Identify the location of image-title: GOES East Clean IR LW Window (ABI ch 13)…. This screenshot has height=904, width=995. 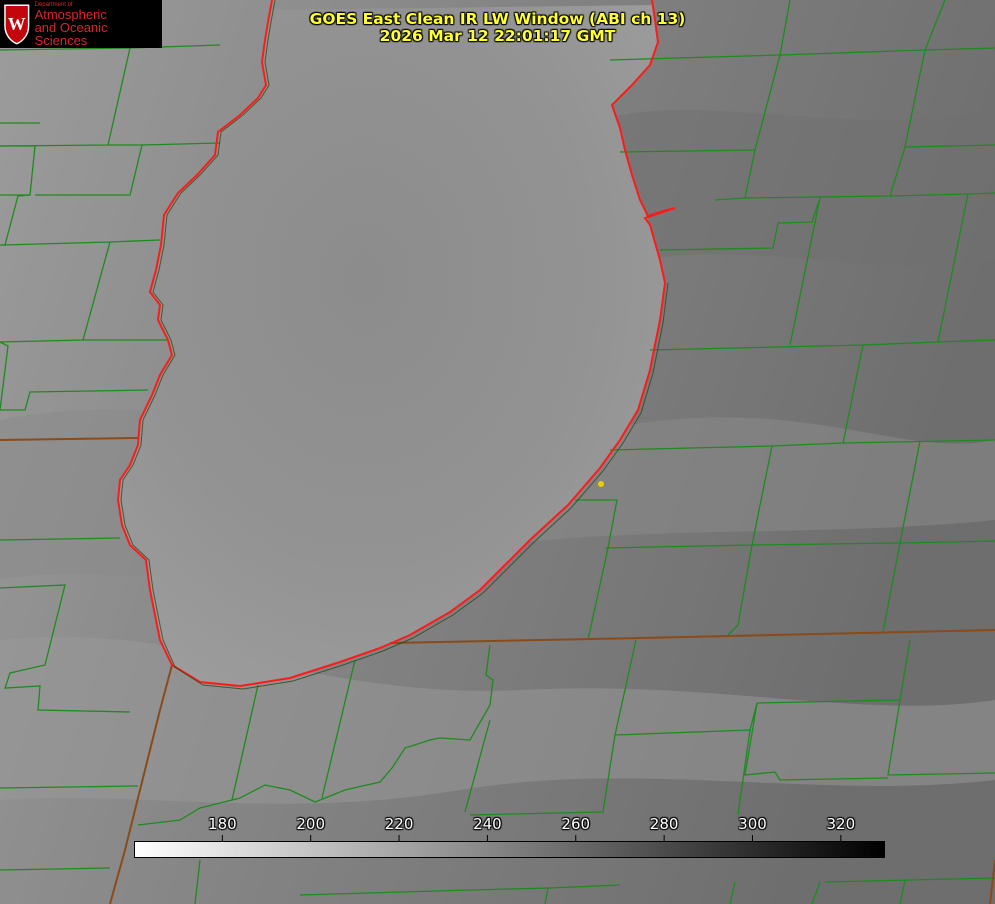
(497, 28).